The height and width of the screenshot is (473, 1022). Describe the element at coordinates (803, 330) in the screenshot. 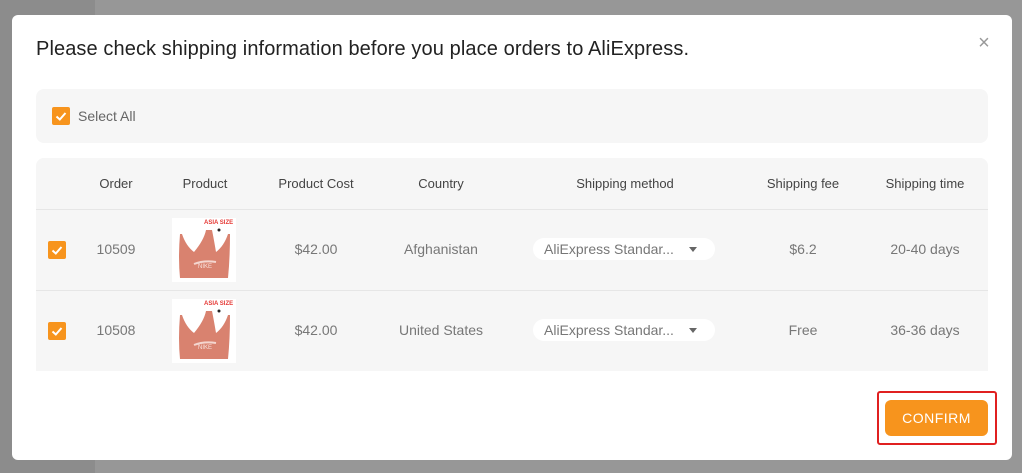

I see `shipping-fee: Free` at that location.